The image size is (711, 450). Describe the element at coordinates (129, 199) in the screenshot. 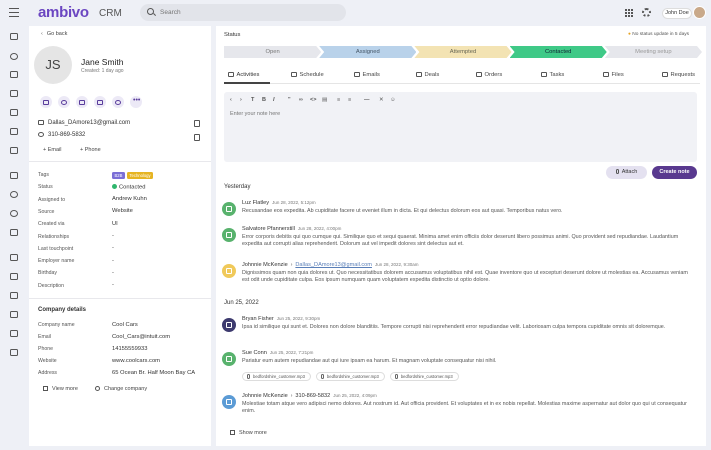

I see `property-value: Andrew Kuhn` at that location.